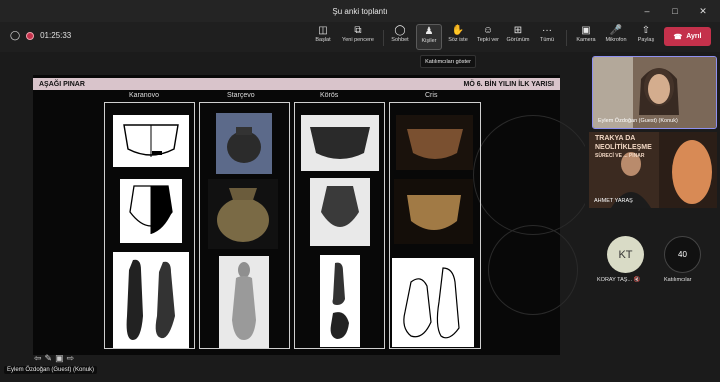  Describe the element at coordinates (323, 40) in the screenshot. I see `share-start-label: Başlat` at that location.